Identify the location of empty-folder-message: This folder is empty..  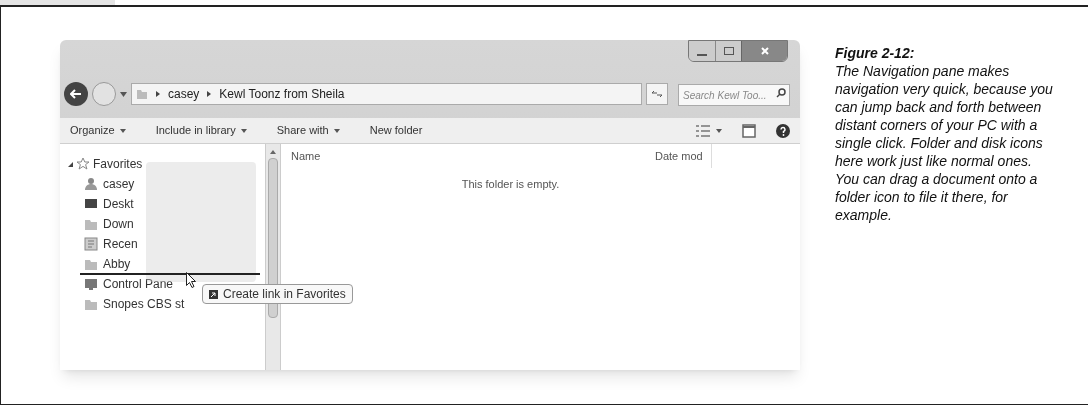
(510, 184).